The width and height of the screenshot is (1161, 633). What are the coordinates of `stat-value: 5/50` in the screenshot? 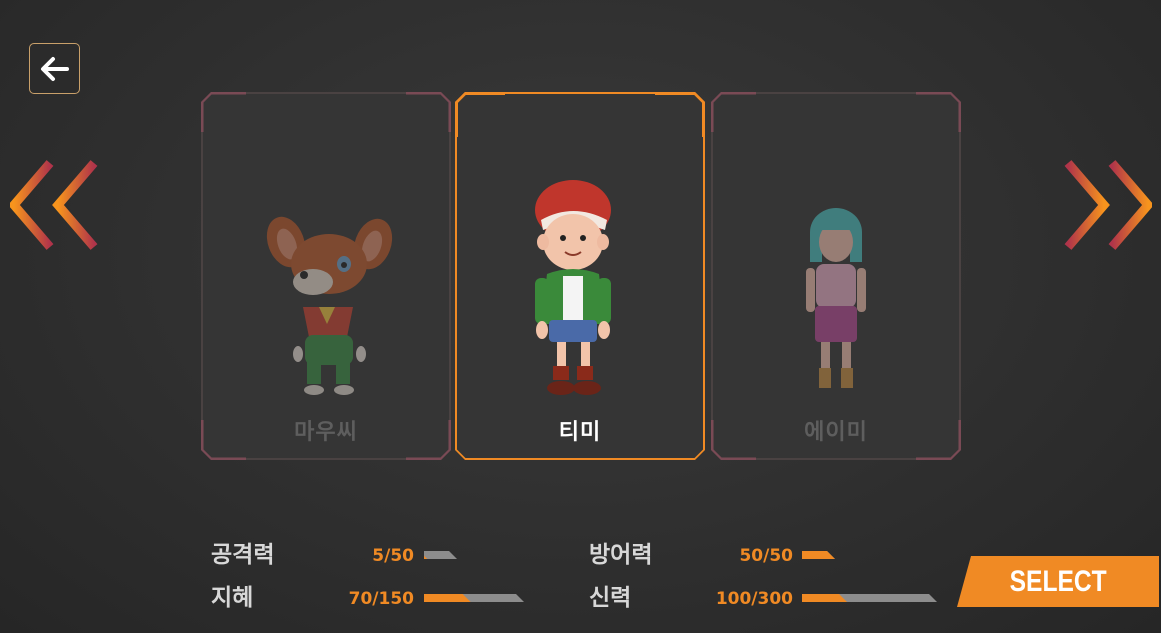 It's located at (393, 556).